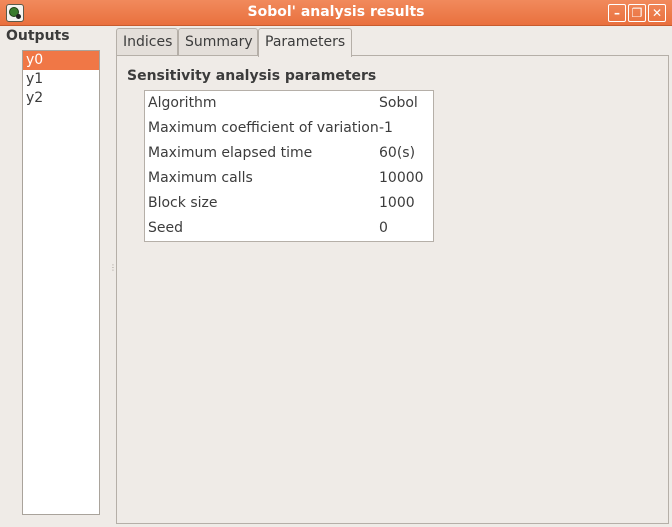 The image size is (672, 527). Describe the element at coordinates (398, 103) in the screenshot. I see `param-value: Sobol` at that location.